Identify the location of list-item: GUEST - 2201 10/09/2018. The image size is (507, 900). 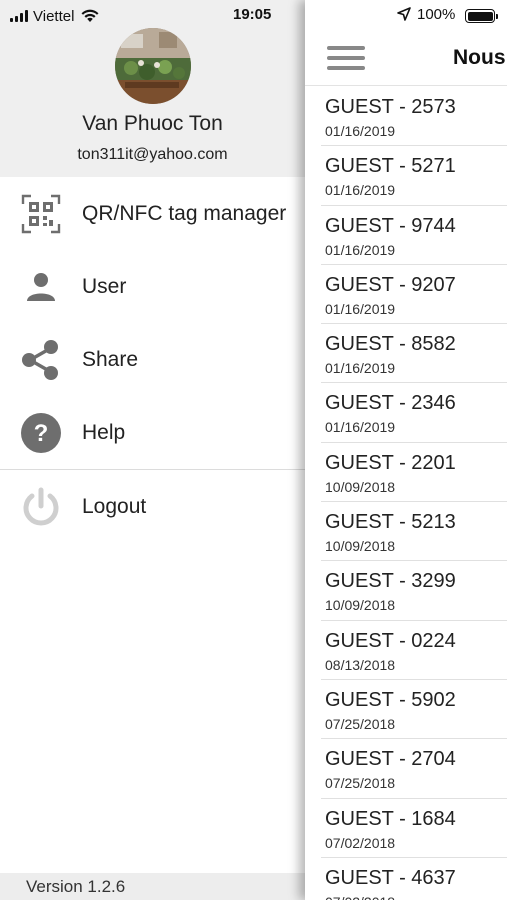
(414, 473).